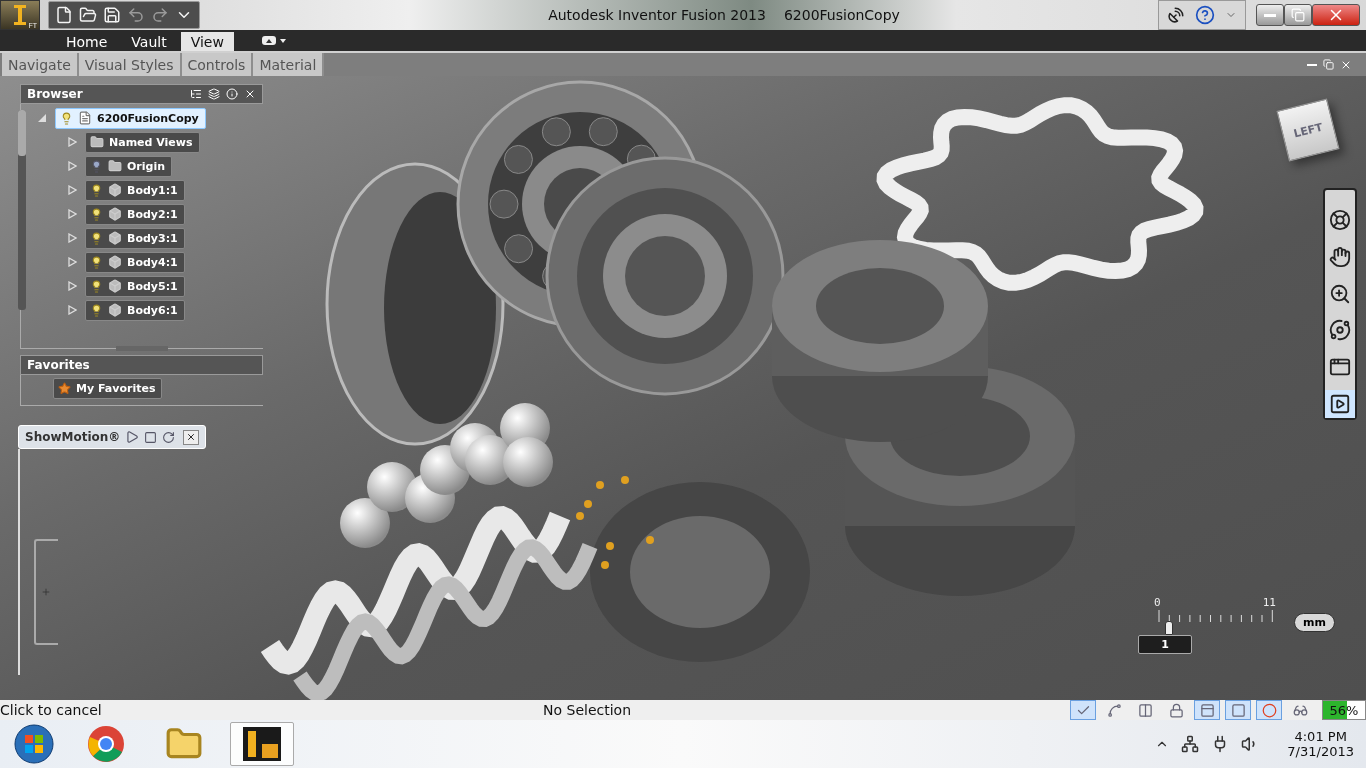 The height and width of the screenshot is (768, 1366). What do you see at coordinates (1083, 710) in the screenshot?
I see `check-button` at bounding box center [1083, 710].